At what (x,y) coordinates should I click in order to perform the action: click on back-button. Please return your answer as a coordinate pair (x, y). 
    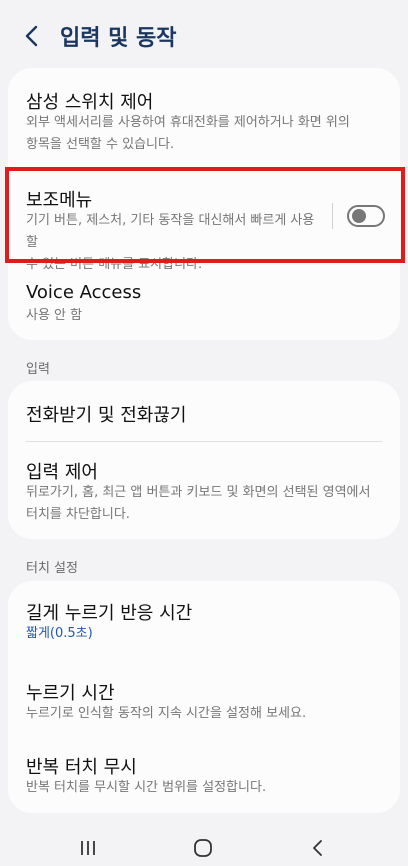
    Looking at the image, I should click on (32, 36).